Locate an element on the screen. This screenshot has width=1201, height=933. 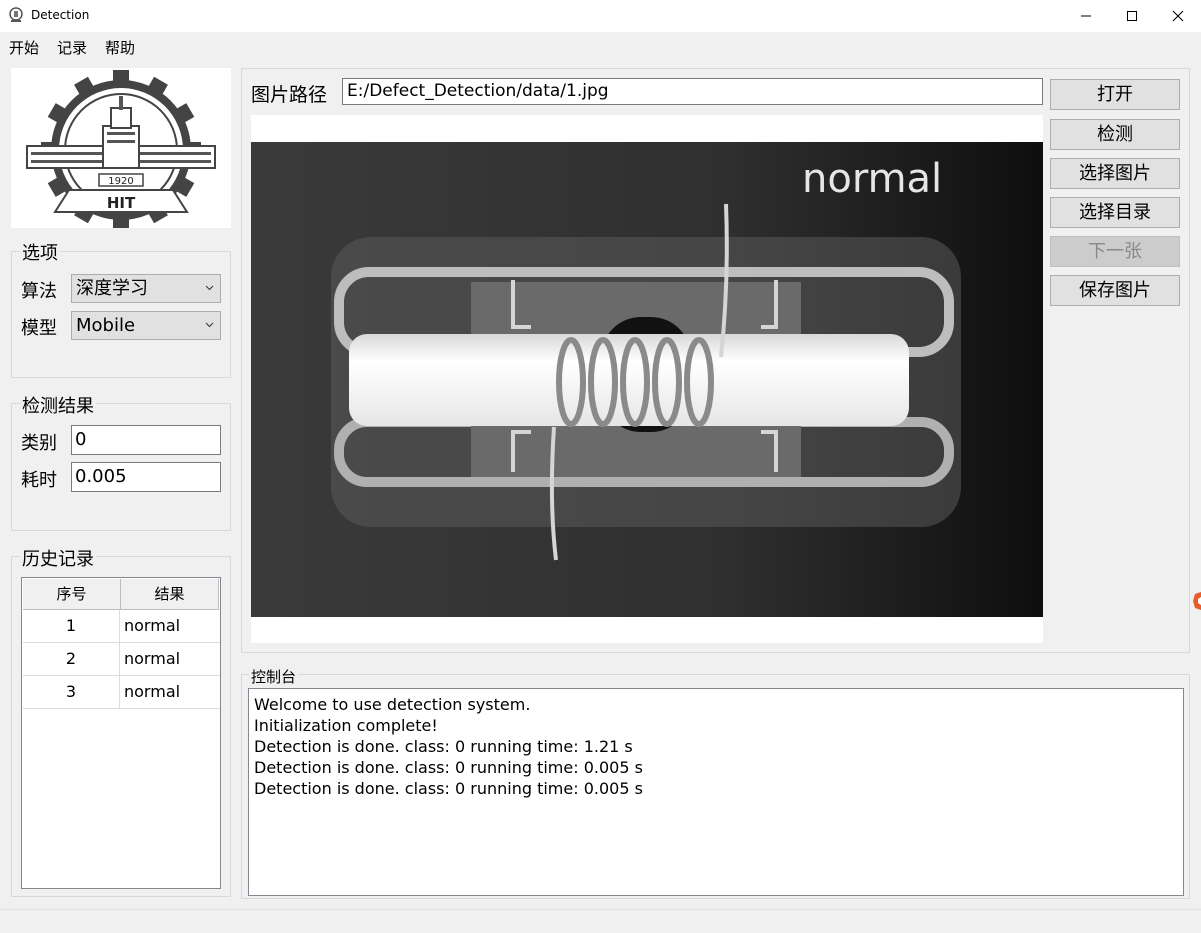
window-title: Detection is located at coordinates (60, 15).